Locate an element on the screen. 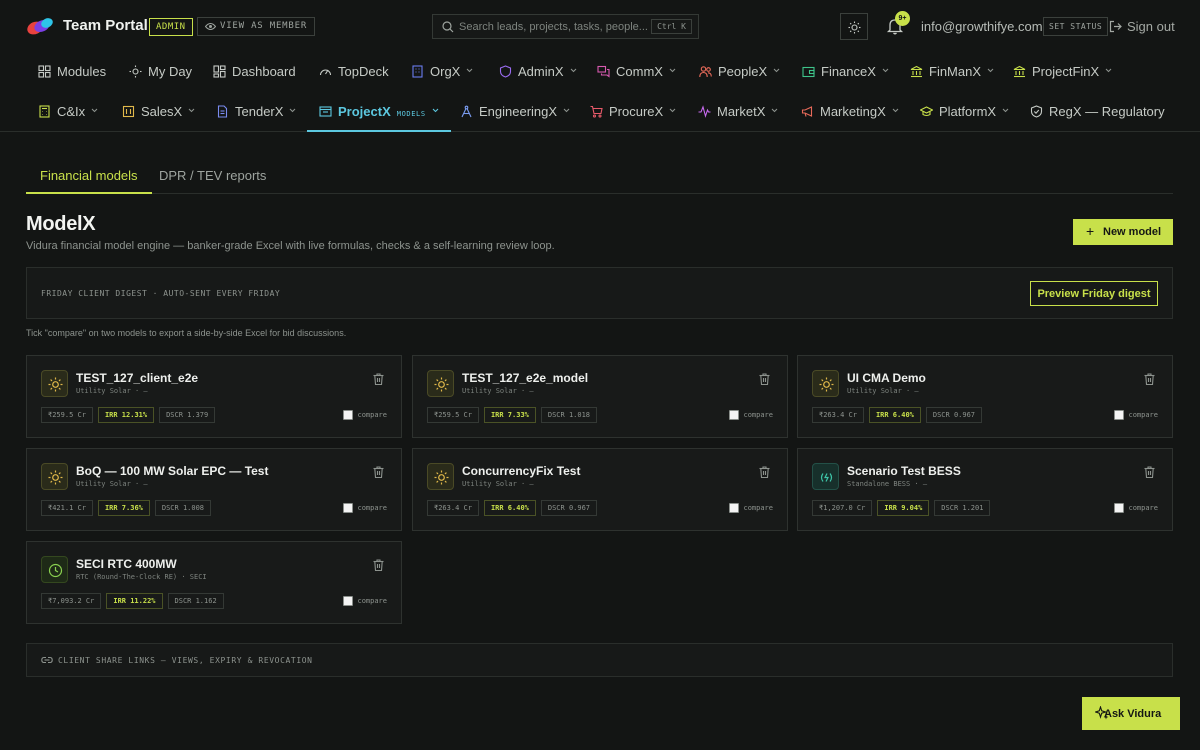 The image size is (1200, 750). model-name: TEST_127_client_e2e is located at coordinates (137, 378).